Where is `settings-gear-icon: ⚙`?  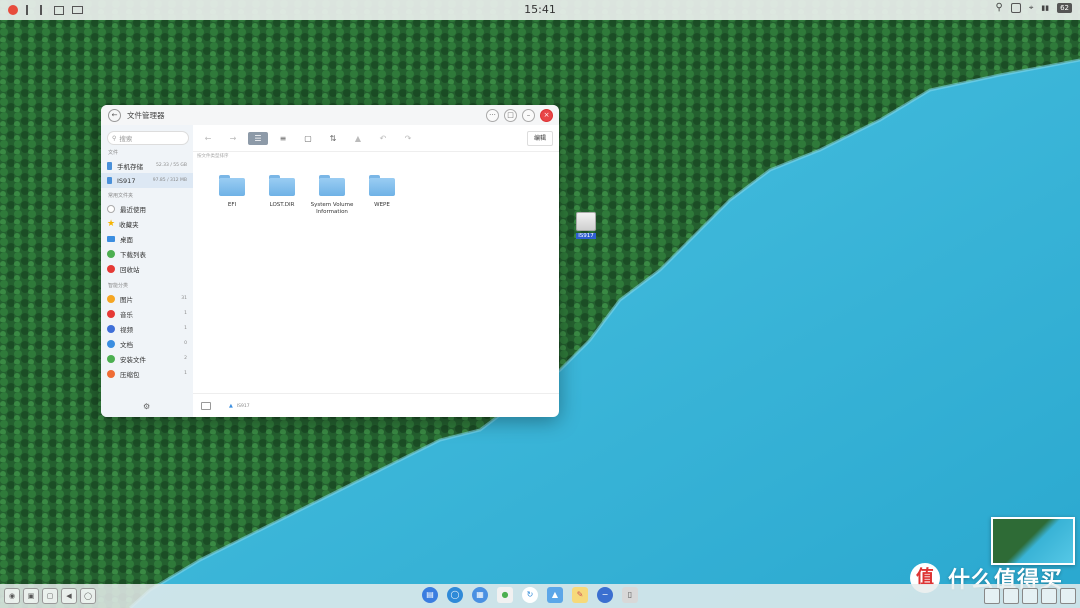 settings-gear-icon: ⚙ is located at coordinates (146, 406).